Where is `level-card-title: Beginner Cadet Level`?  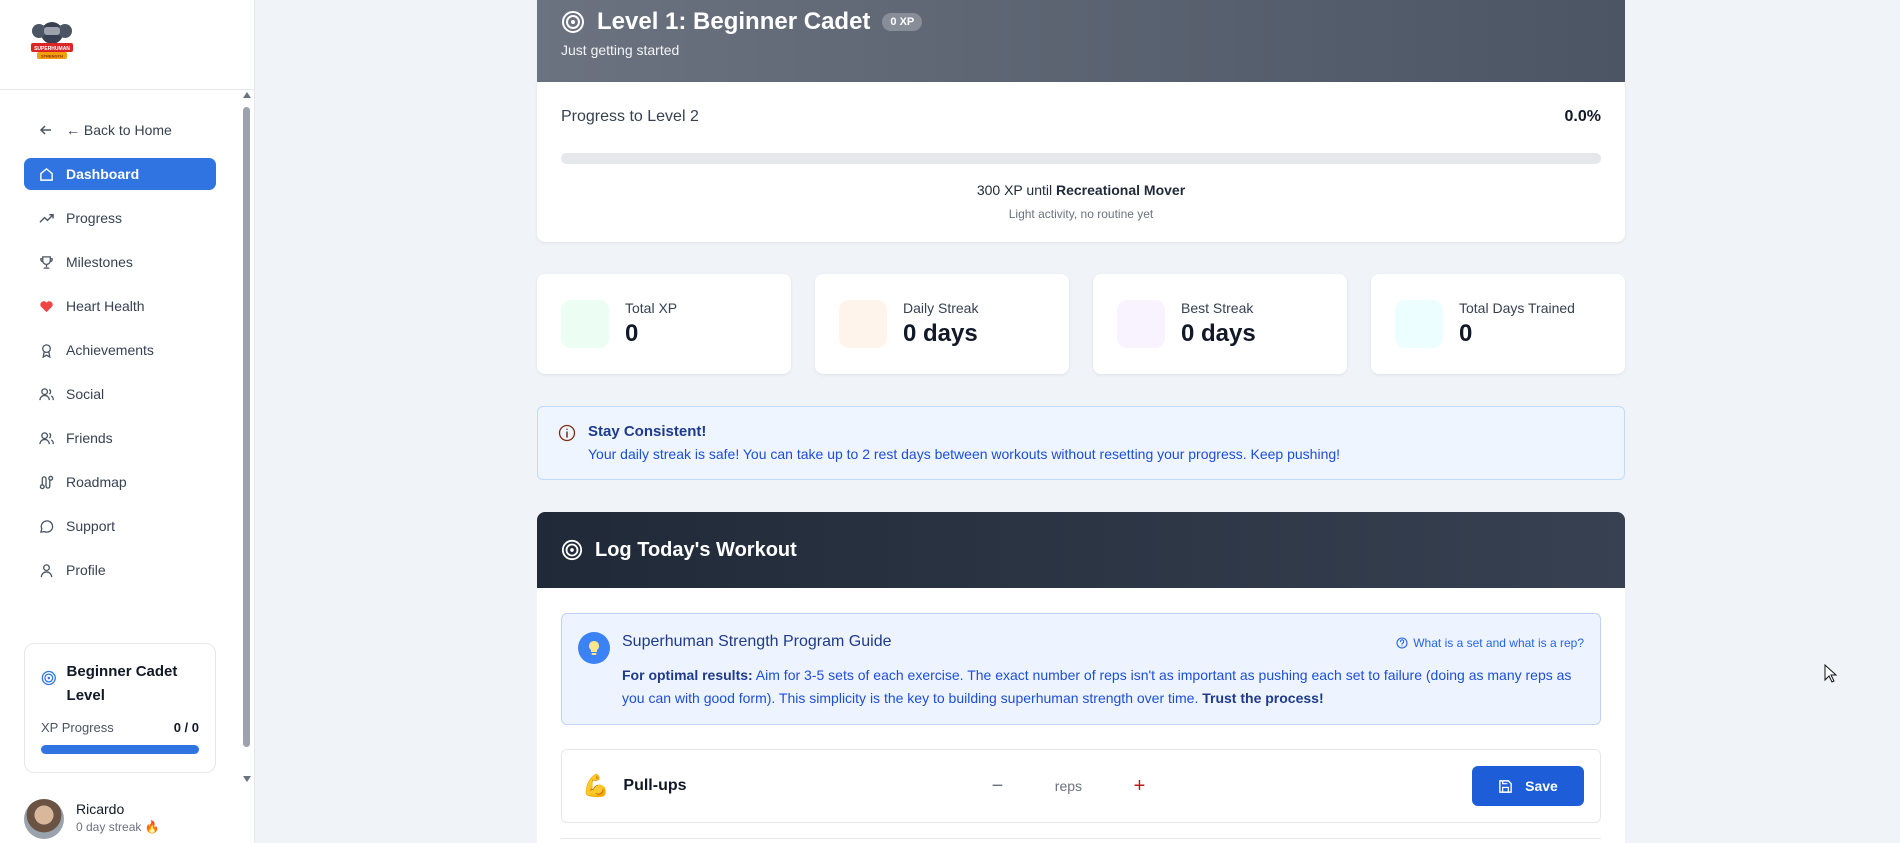 level-card-title: Beginner Cadet Level is located at coordinates (120, 684).